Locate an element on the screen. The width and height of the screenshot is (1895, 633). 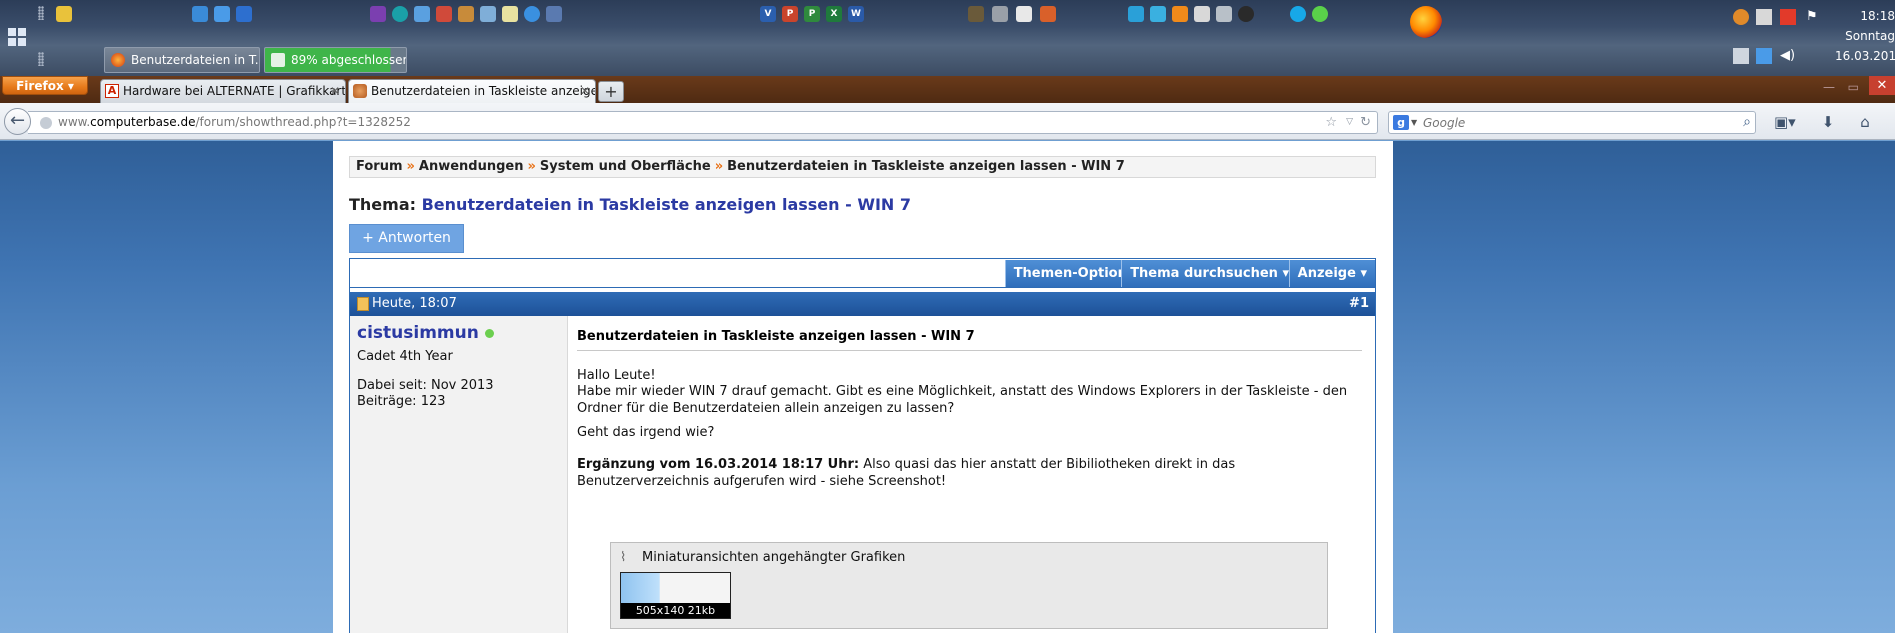
skype-icon is located at coordinates (1298, 14).